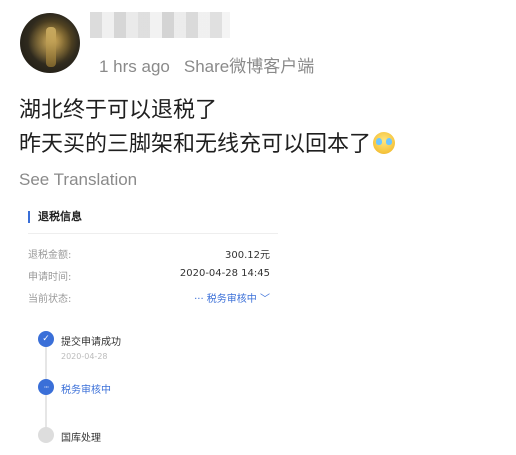  Describe the element at coordinates (81, 438) in the screenshot. I see `timeline-step-3-label: 国库处理` at that location.